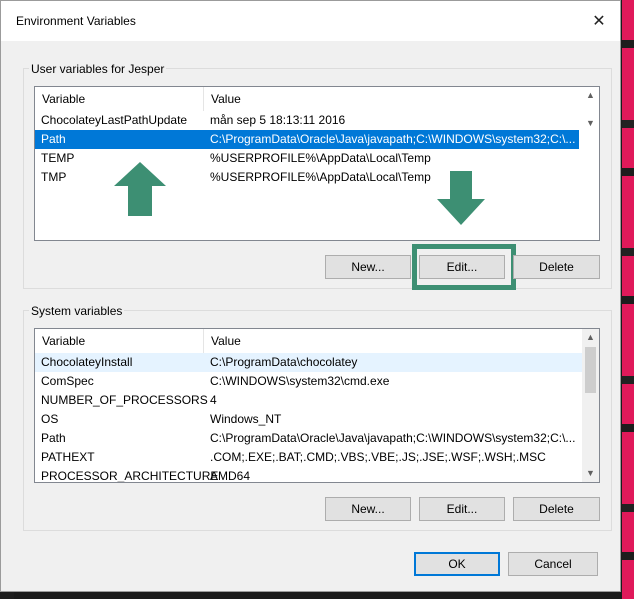 The image size is (634, 599). I want to click on title-bar: Environment Variables ✕, so click(310, 21).